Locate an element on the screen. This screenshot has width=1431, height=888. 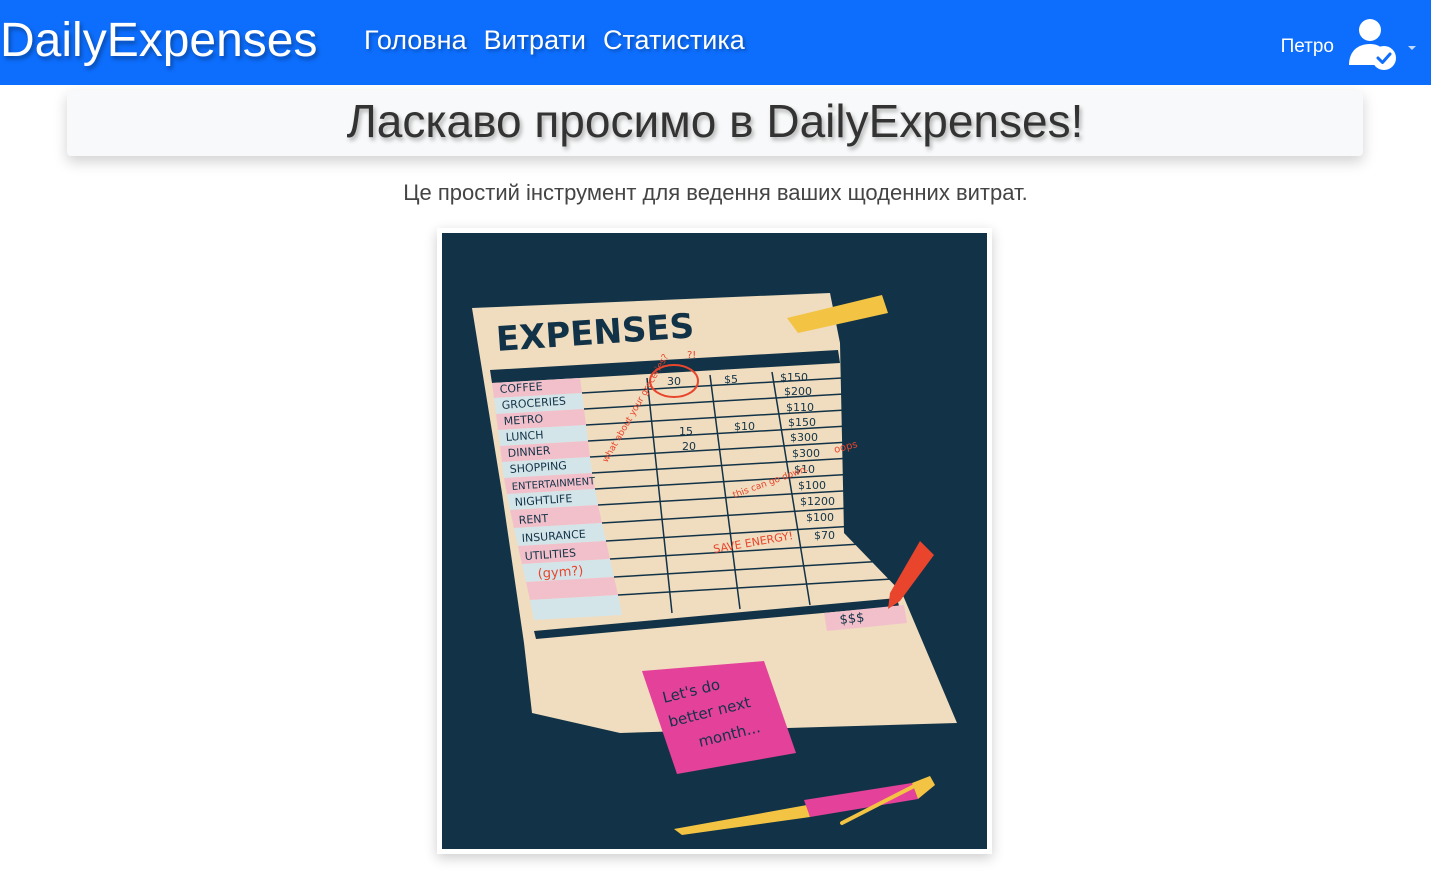
category-label: LUNCH is located at coordinates (524, 436).